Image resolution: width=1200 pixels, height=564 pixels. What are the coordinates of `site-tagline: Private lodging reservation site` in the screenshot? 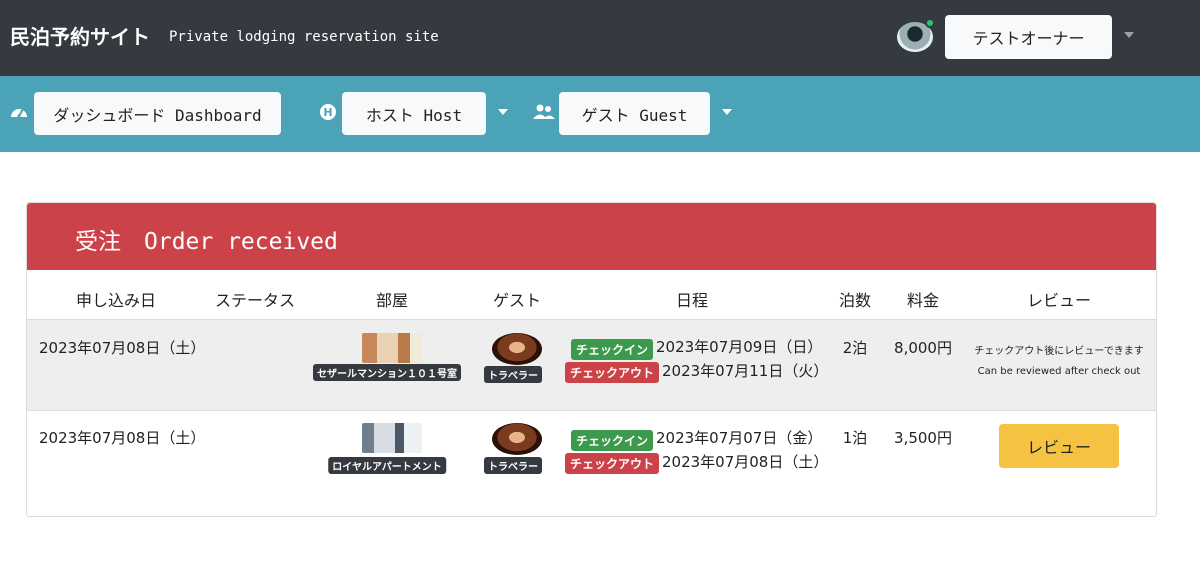 It's located at (304, 37).